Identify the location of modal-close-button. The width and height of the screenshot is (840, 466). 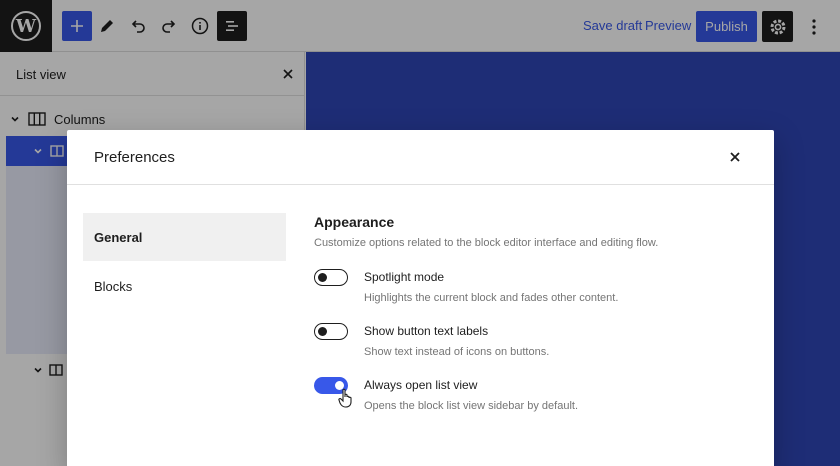
(735, 157).